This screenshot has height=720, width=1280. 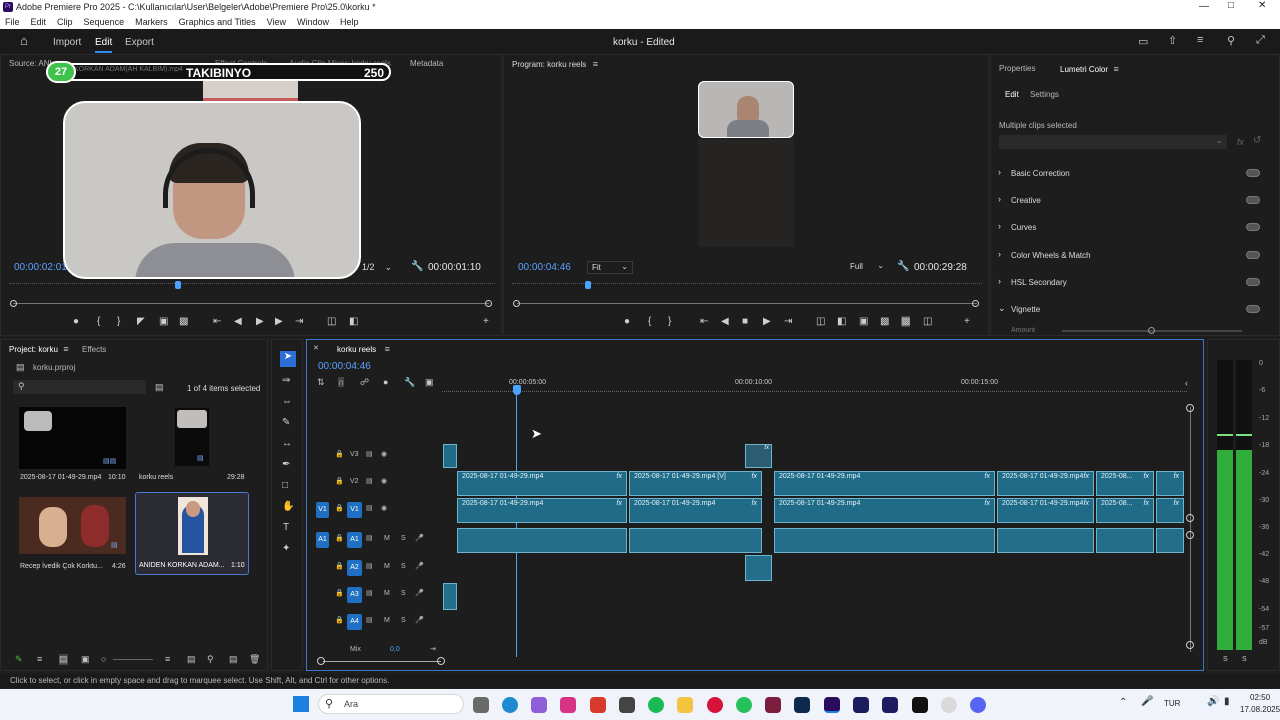 What do you see at coordinates (920, 705) in the screenshot?
I see `capcut-icon` at bounding box center [920, 705].